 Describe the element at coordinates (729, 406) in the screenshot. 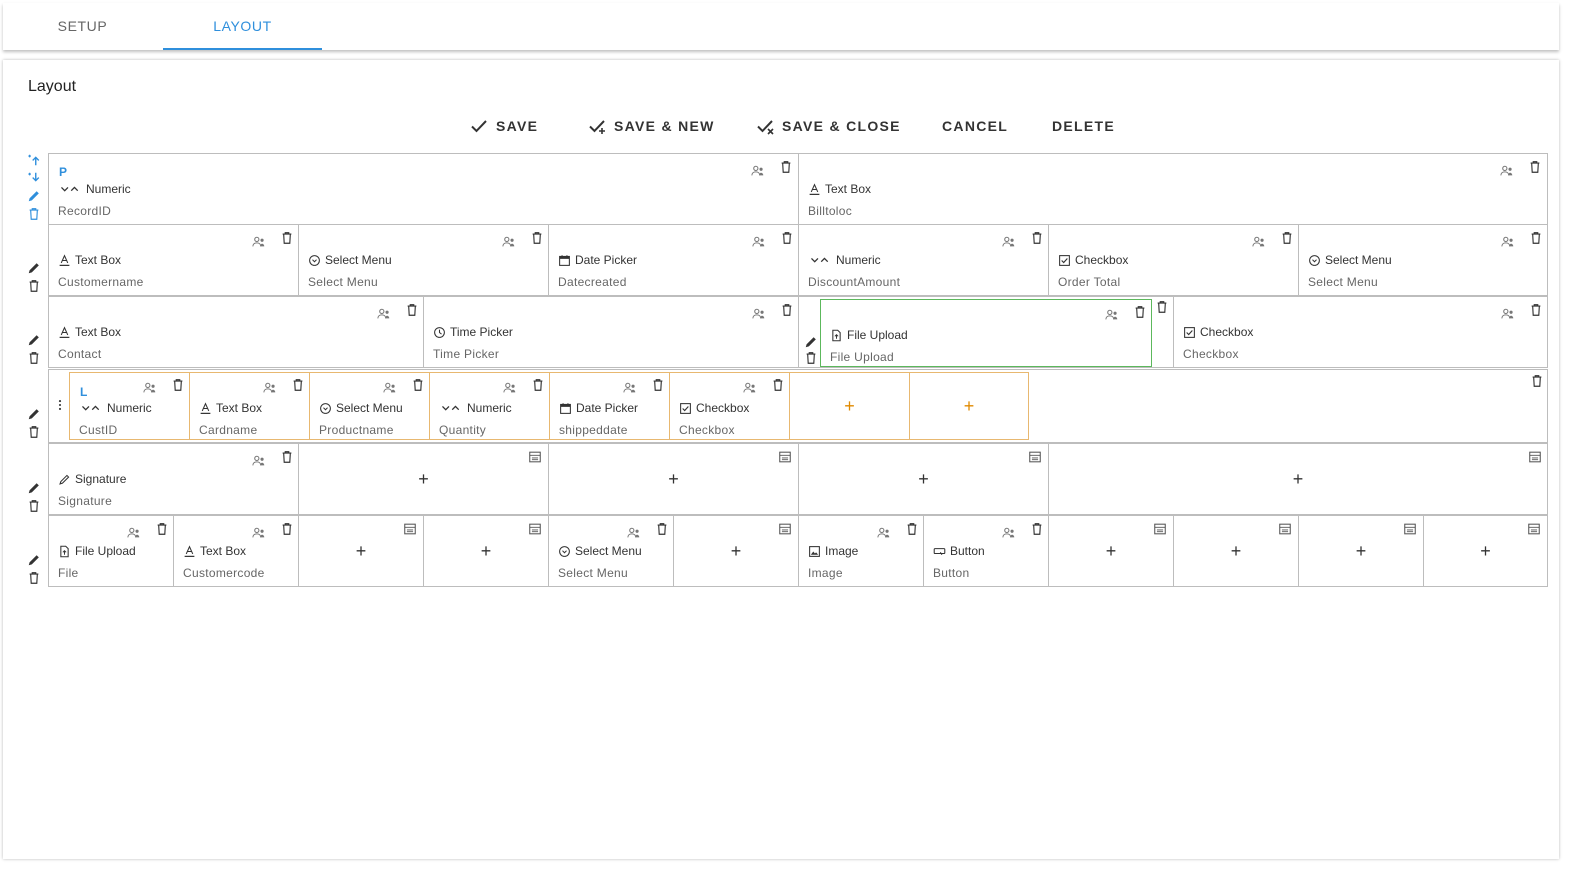

I see `nested-field-cell: Checkbox Checkbox` at that location.